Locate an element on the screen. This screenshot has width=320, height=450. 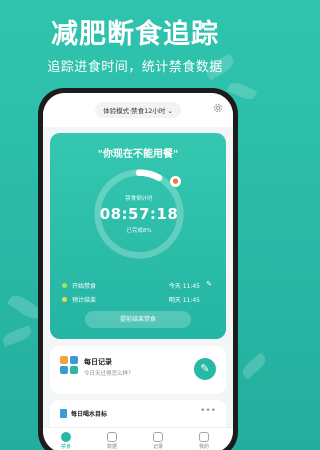
tab-records: 记录 is located at coordinates (158, 441).